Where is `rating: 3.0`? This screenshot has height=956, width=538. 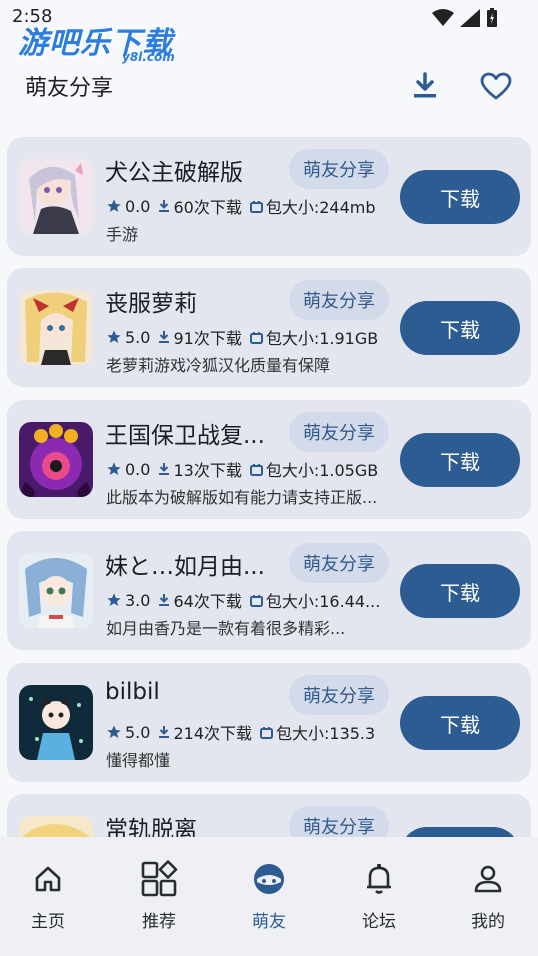 rating: 3.0 is located at coordinates (138, 600).